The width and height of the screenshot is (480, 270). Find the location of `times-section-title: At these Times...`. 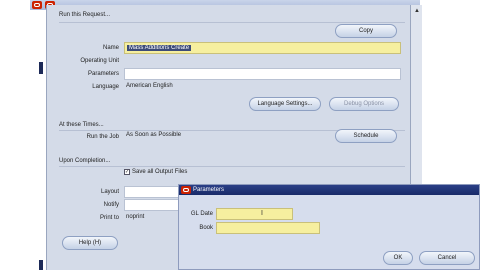

times-section-title: At these Times... is located at coordinates (81, 125).